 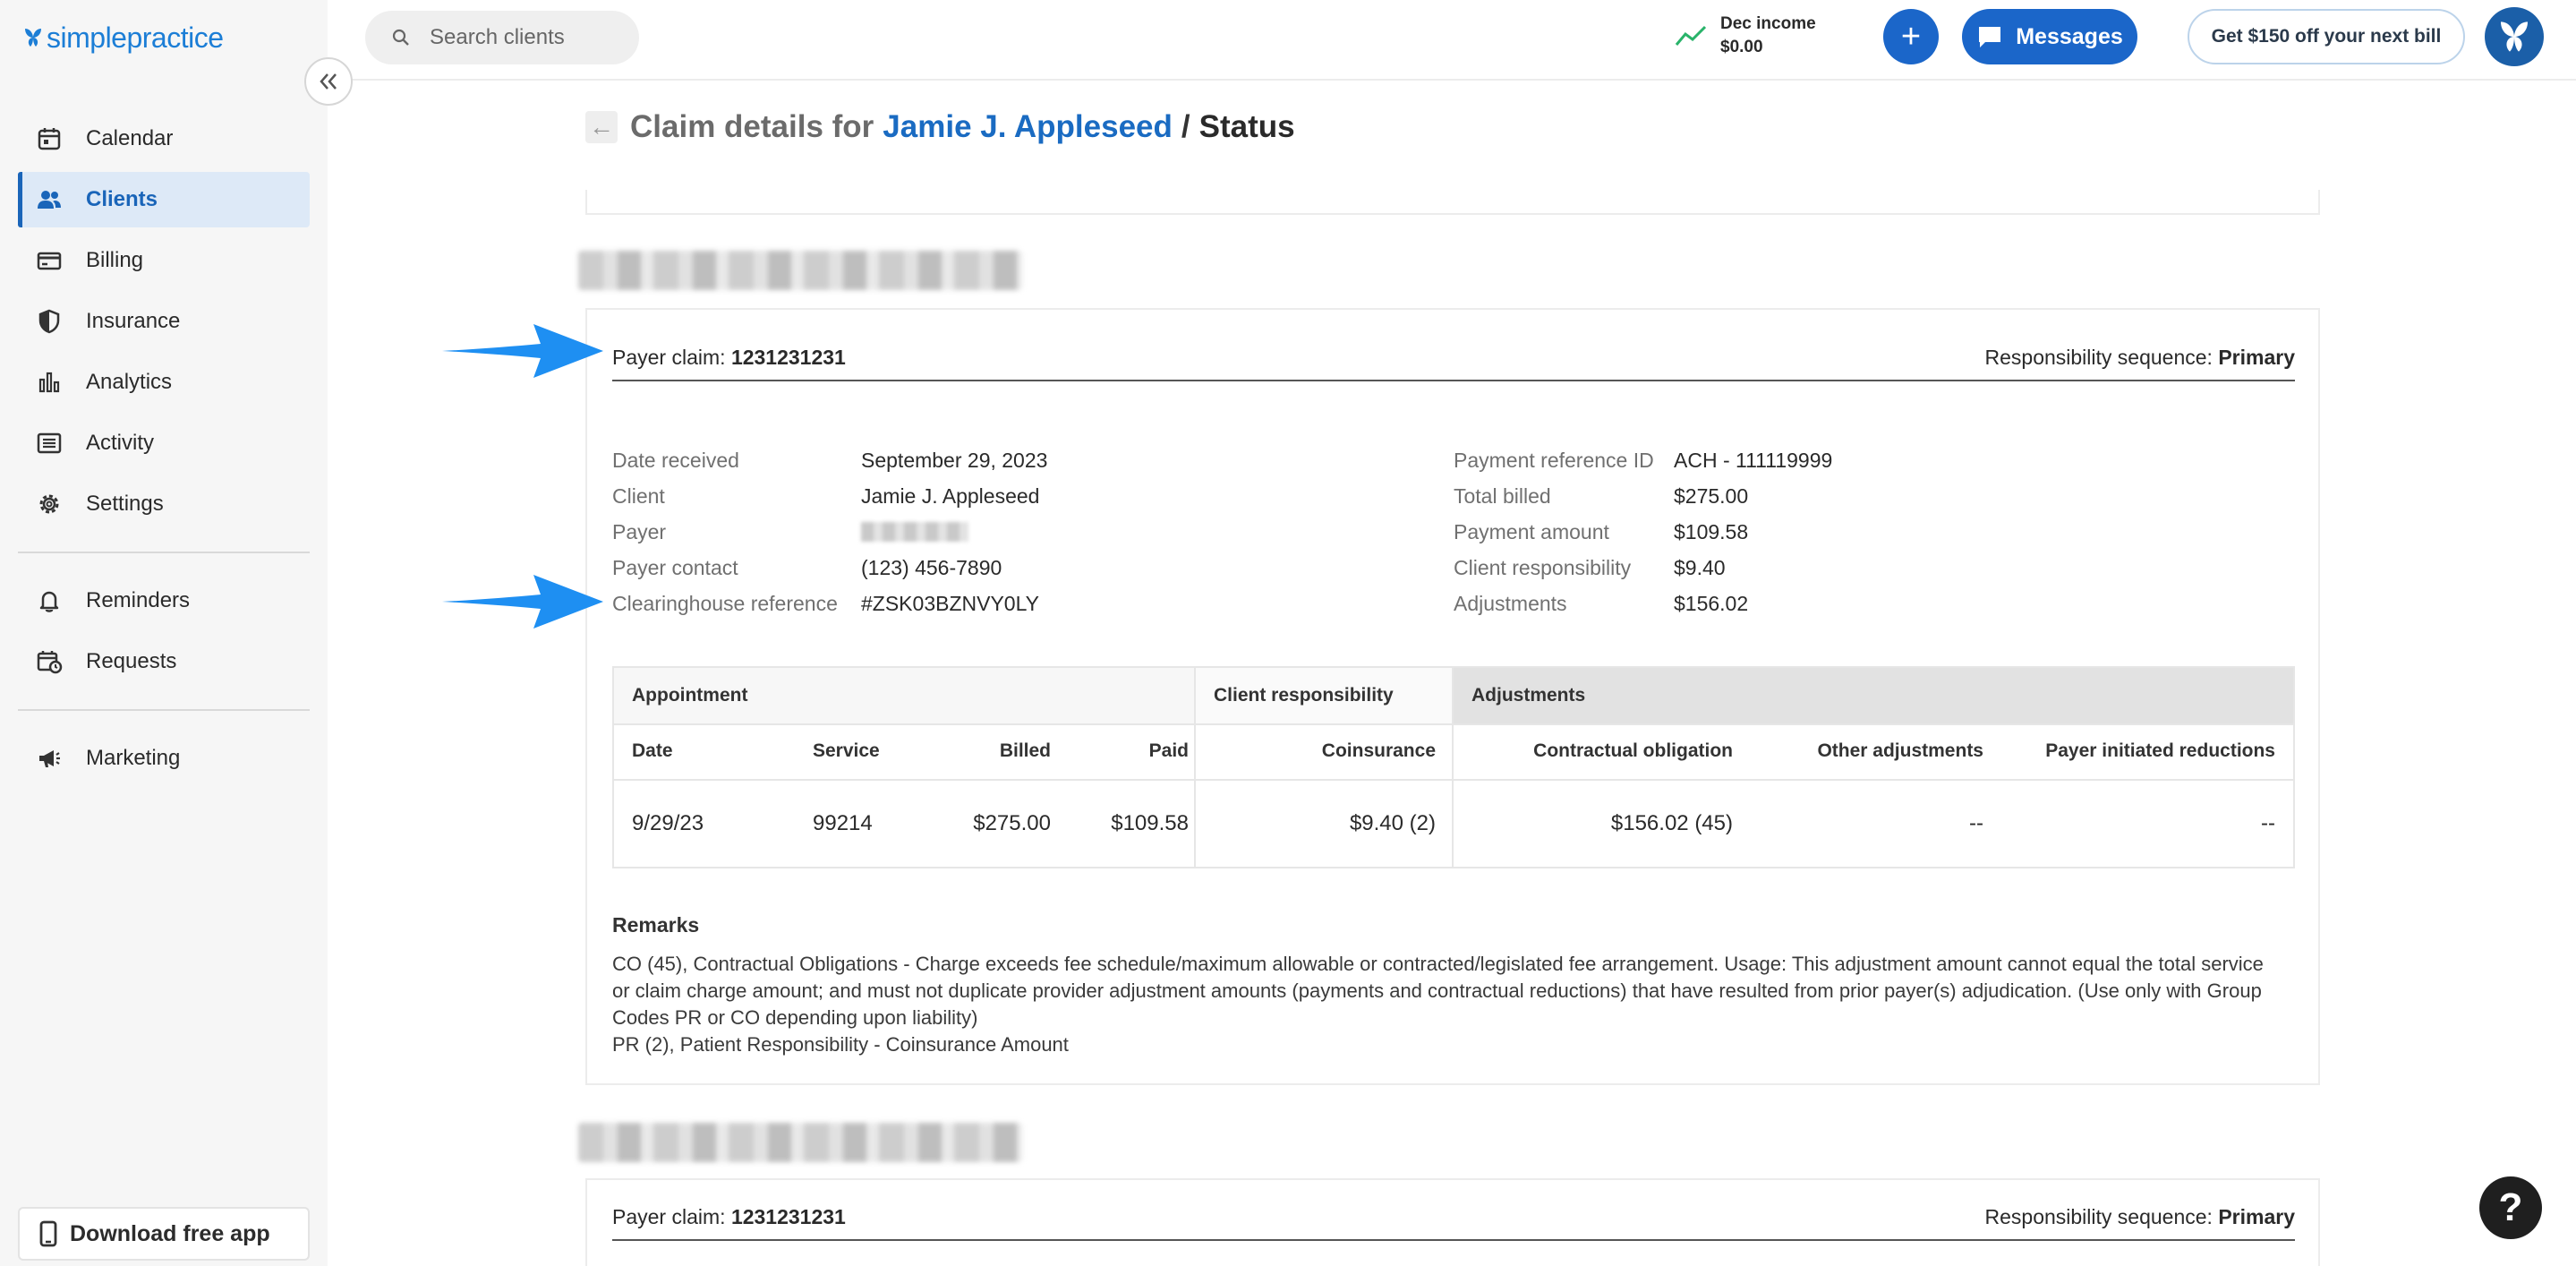 What do you see at coordinates (1711, 603) in the screenshot?
I see `detail-value: $156.02` at bounding box center [1711, 603].